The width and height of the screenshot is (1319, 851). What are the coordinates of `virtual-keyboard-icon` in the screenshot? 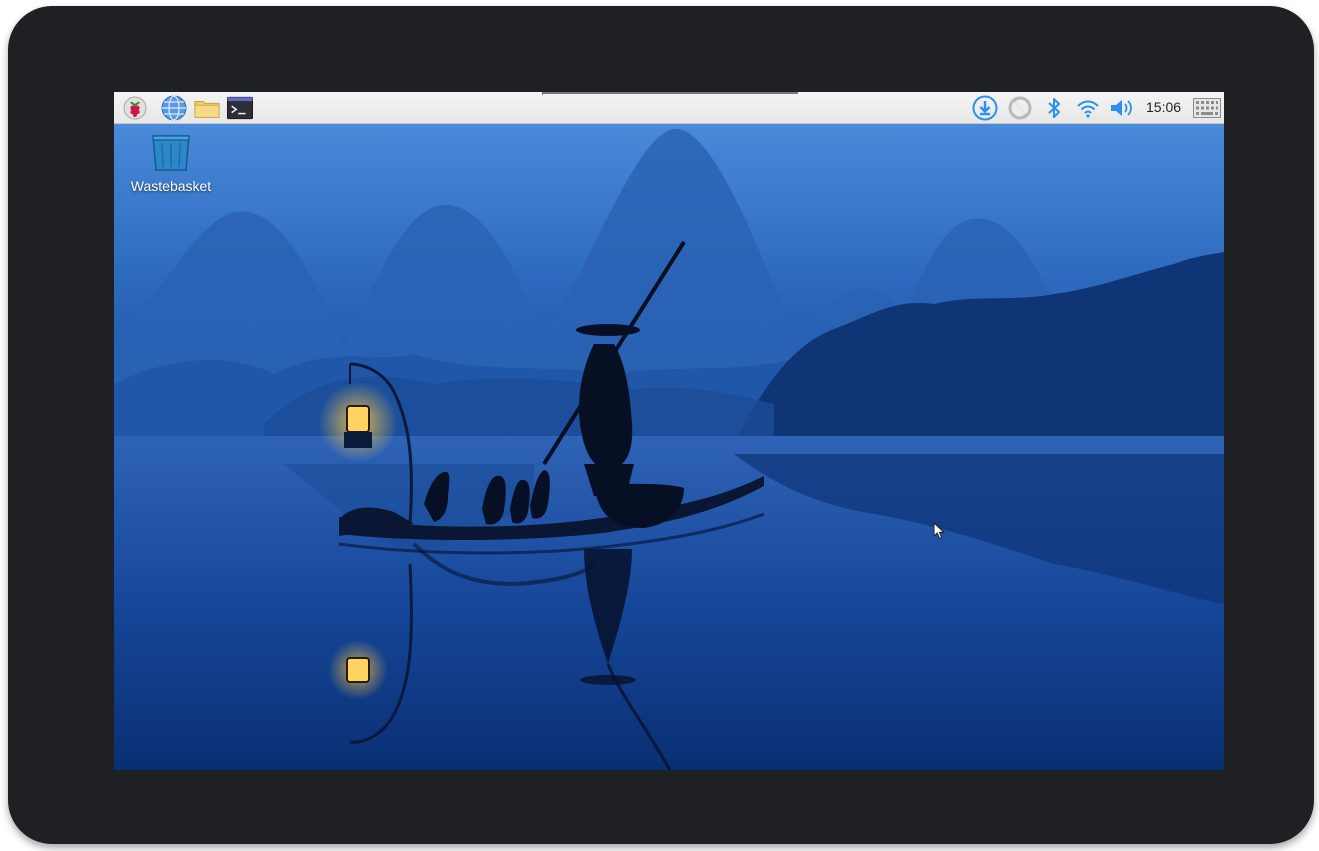 It's located at (1207, 108).